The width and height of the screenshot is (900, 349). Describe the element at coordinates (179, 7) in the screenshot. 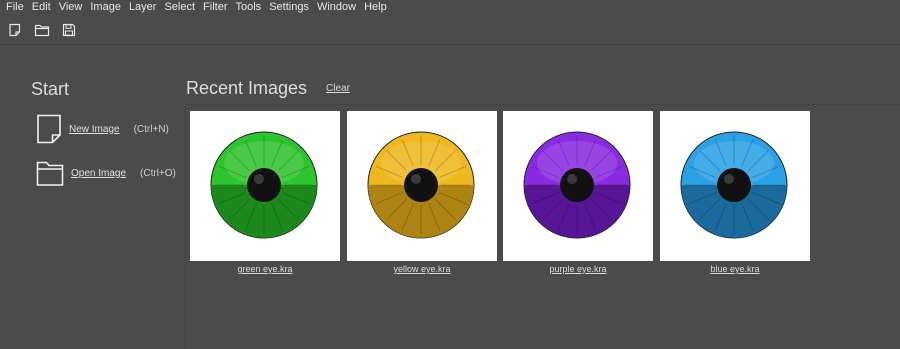

I see `menu-select: Select` at that location.